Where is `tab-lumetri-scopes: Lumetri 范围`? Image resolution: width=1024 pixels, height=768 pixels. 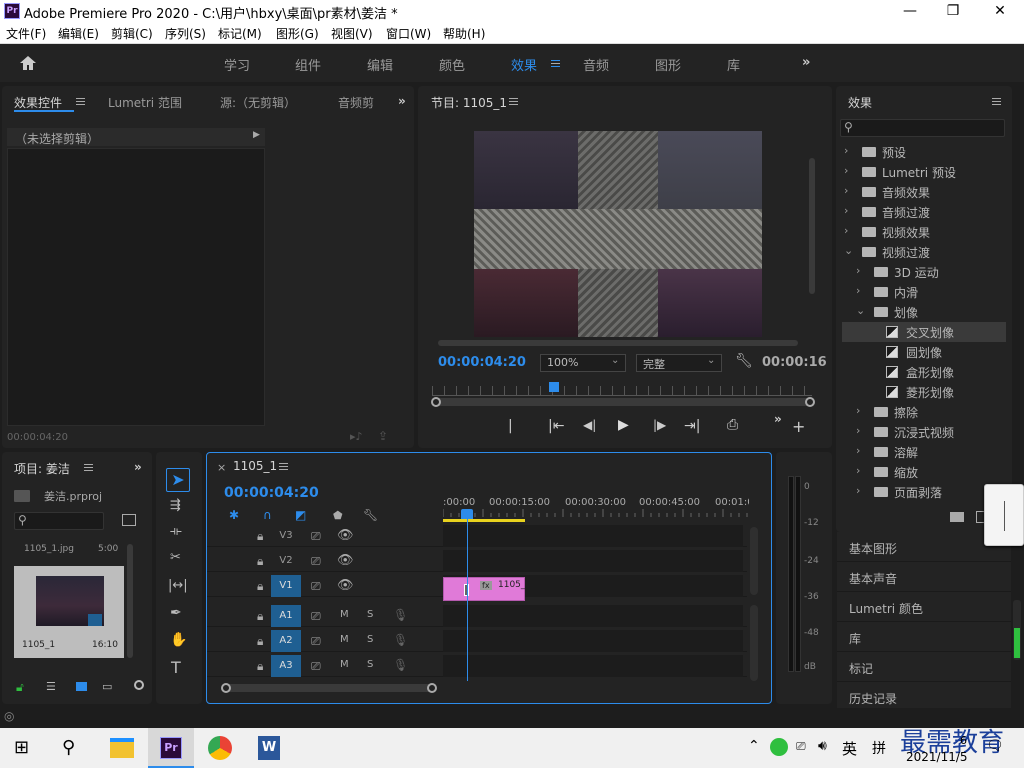
tab-lumetri-scopes: Lumetri 范围 is located at coordinates (145, 102).